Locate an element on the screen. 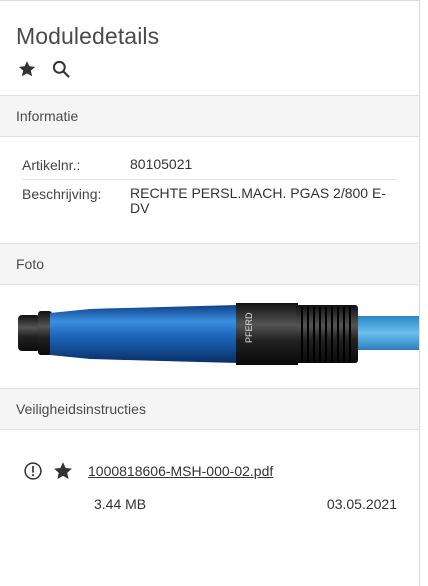 Image resolution: width=428 pixels, height=586 pixels. document-meta: 3.44 MB 03.05.2021 is located at coordinates (209, 504).